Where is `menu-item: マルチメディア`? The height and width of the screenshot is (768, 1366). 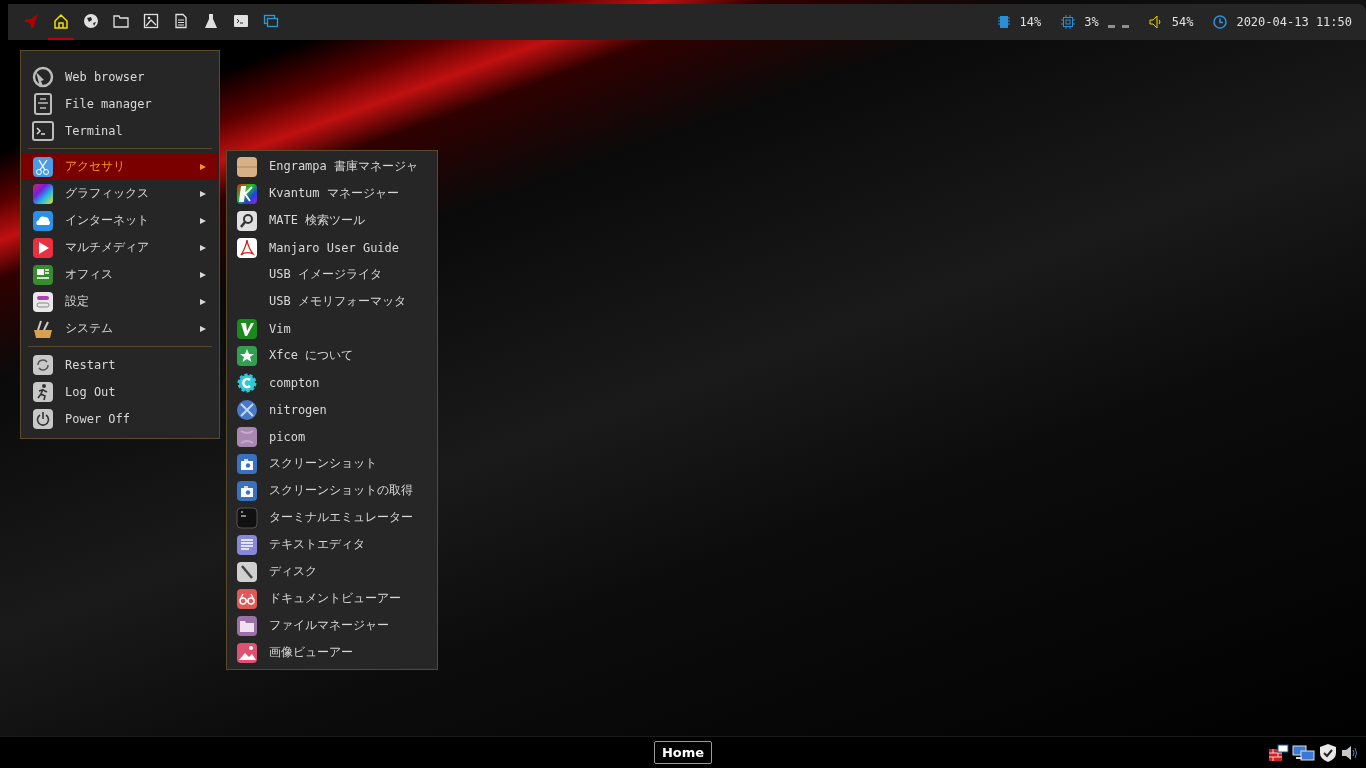 menu-item: マルチメディア is located at coordinates (120, 247).